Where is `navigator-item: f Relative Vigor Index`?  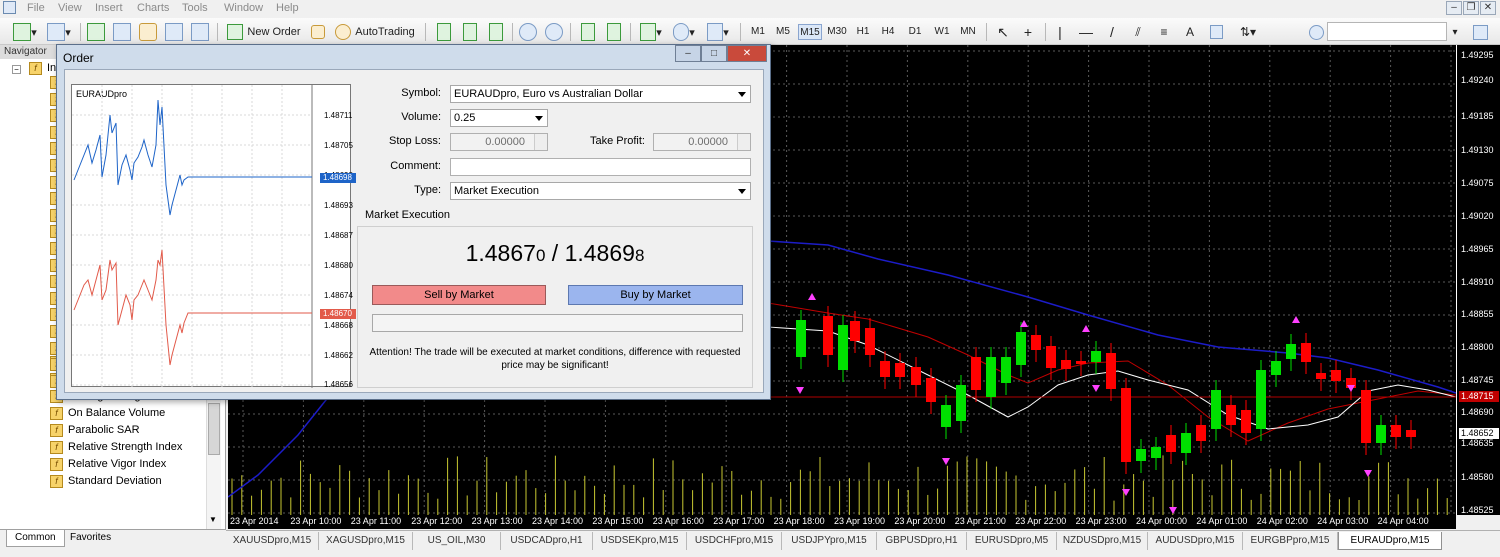
navigator-item: f Relative Vigor Index is located at coordinates (108, 464).